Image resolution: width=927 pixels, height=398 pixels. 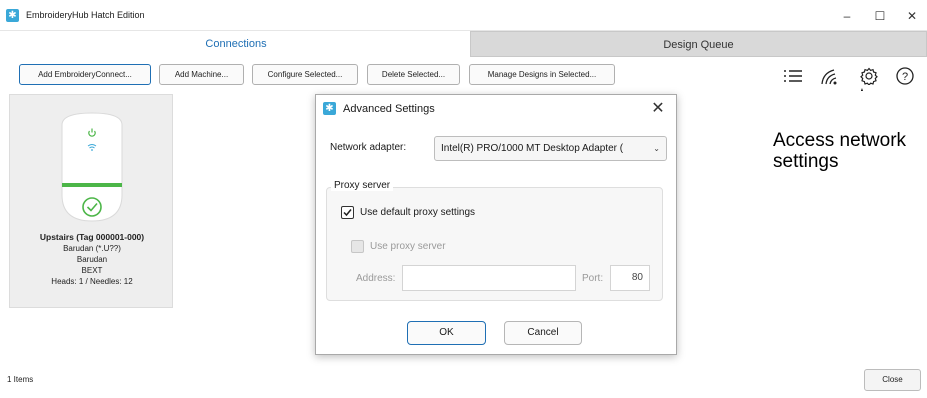 I want to click on proxy-server-label: Proxy server, so click(x=362, y=185).